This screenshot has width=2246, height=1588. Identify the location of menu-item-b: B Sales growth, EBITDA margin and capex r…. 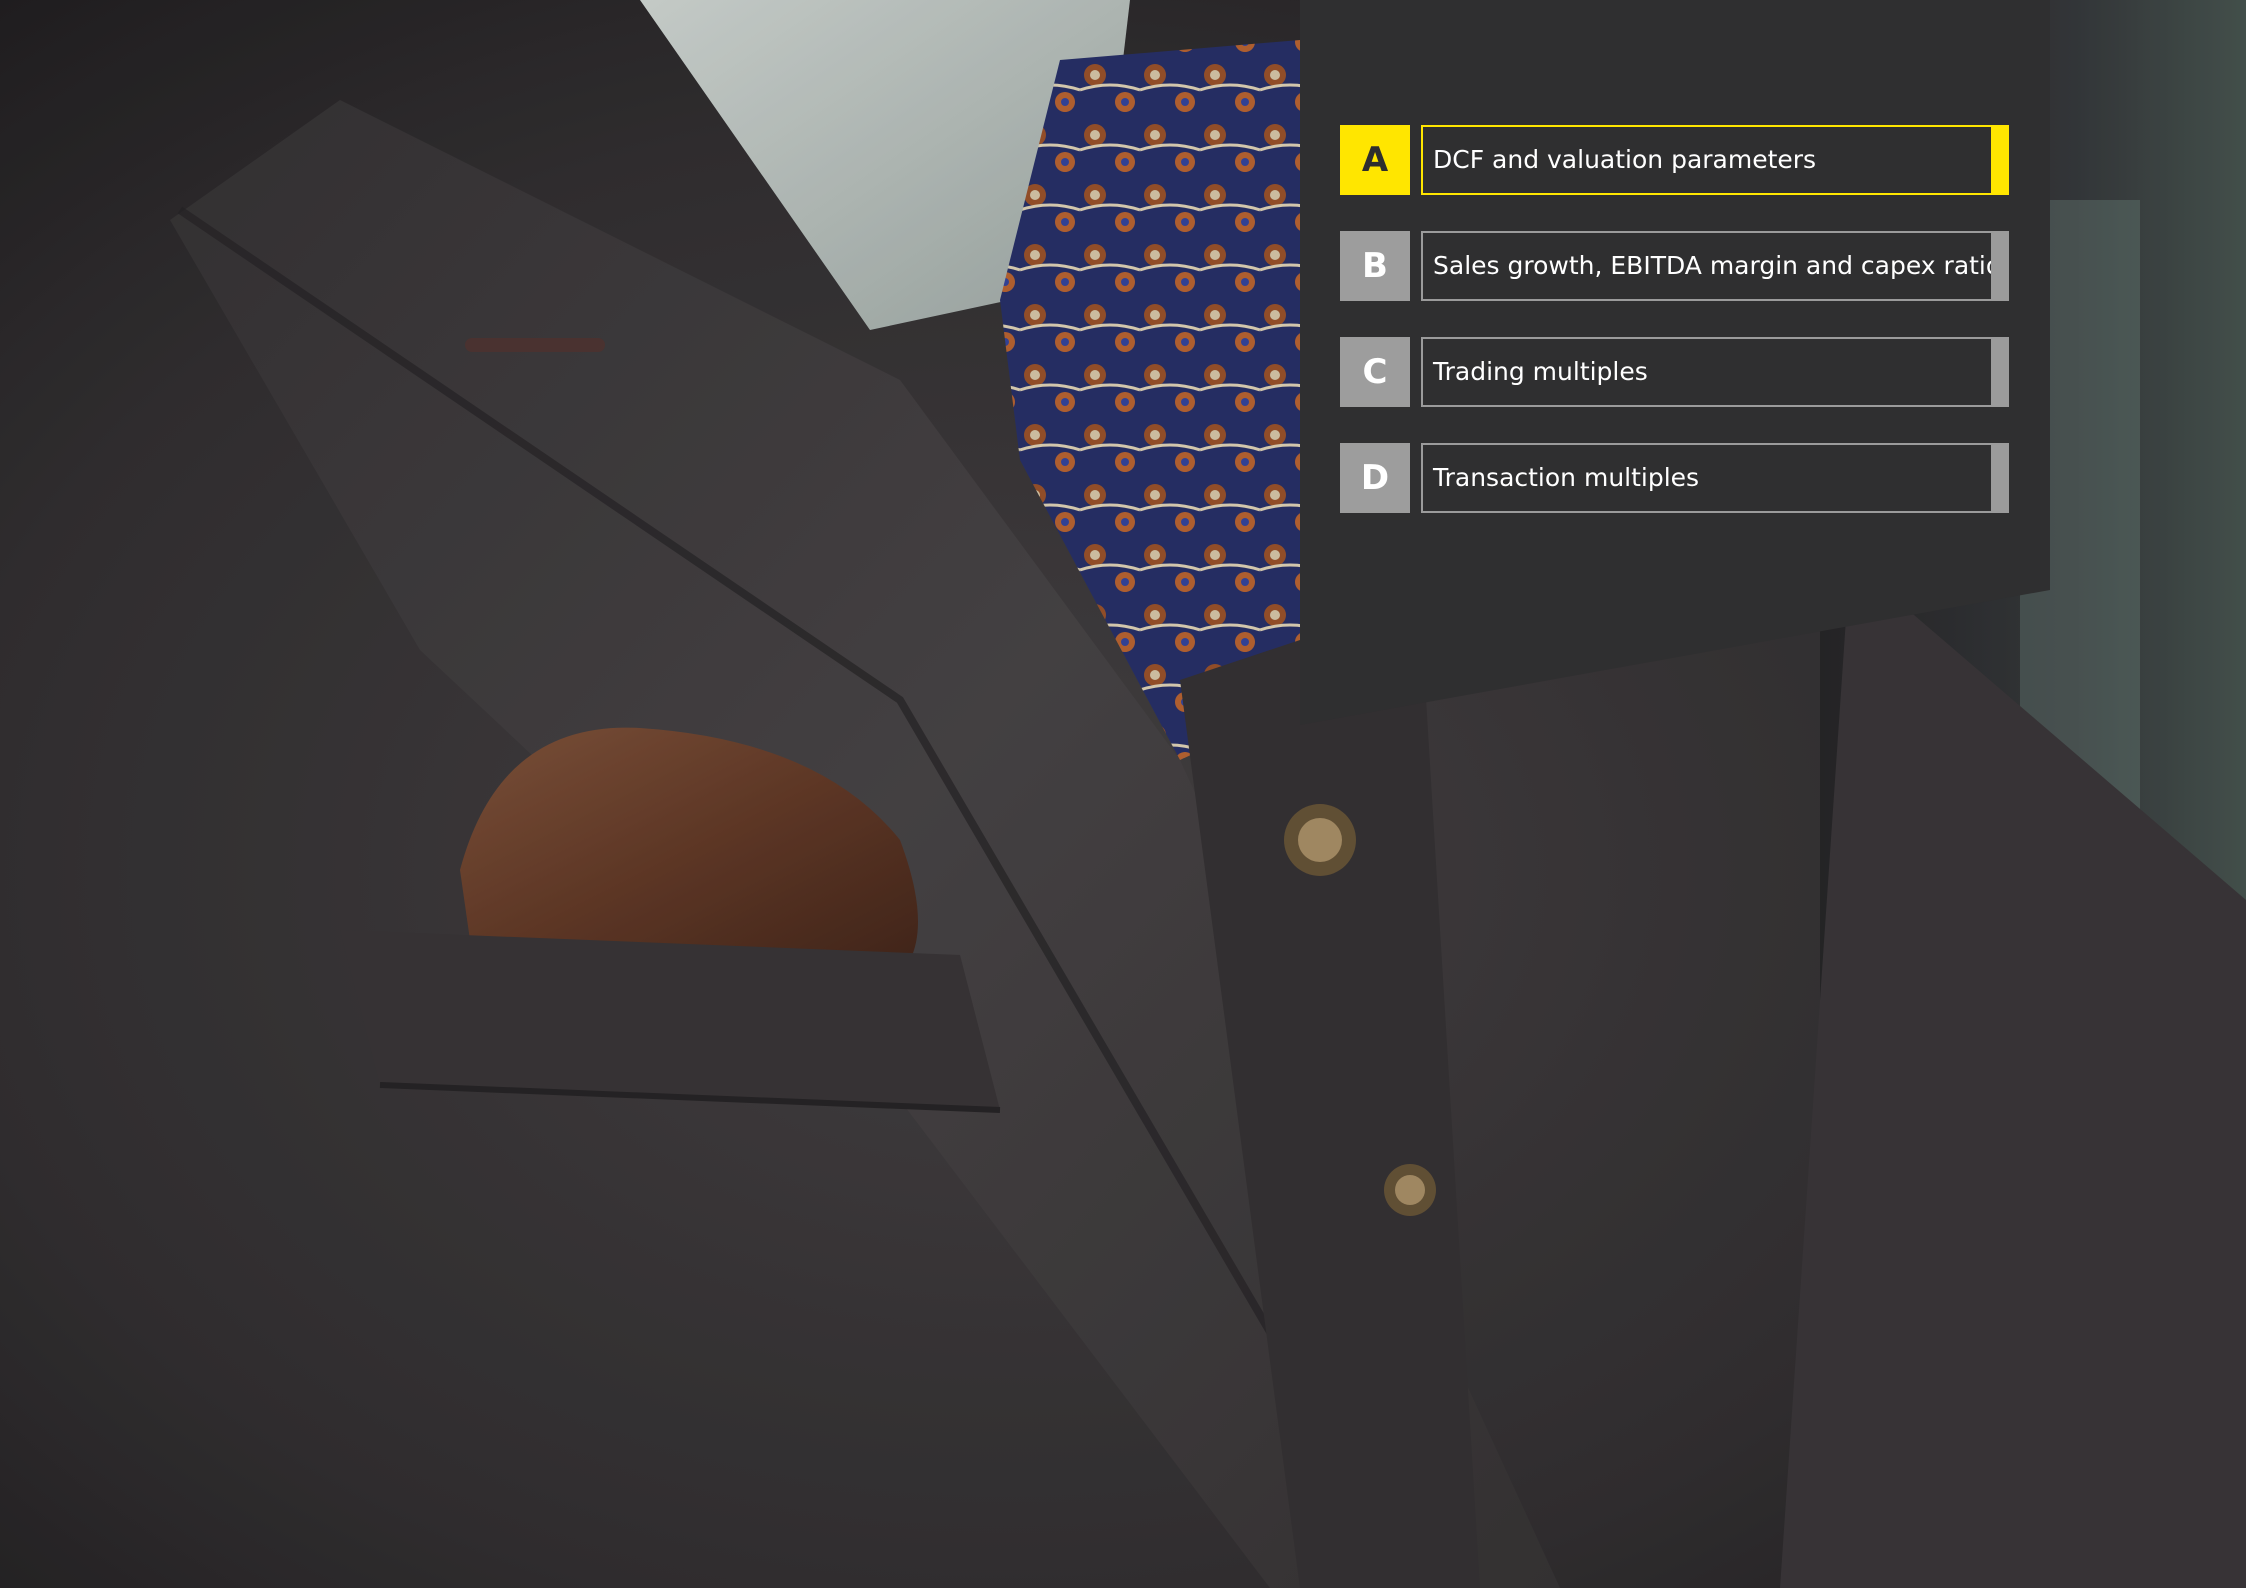
(1675, 266).